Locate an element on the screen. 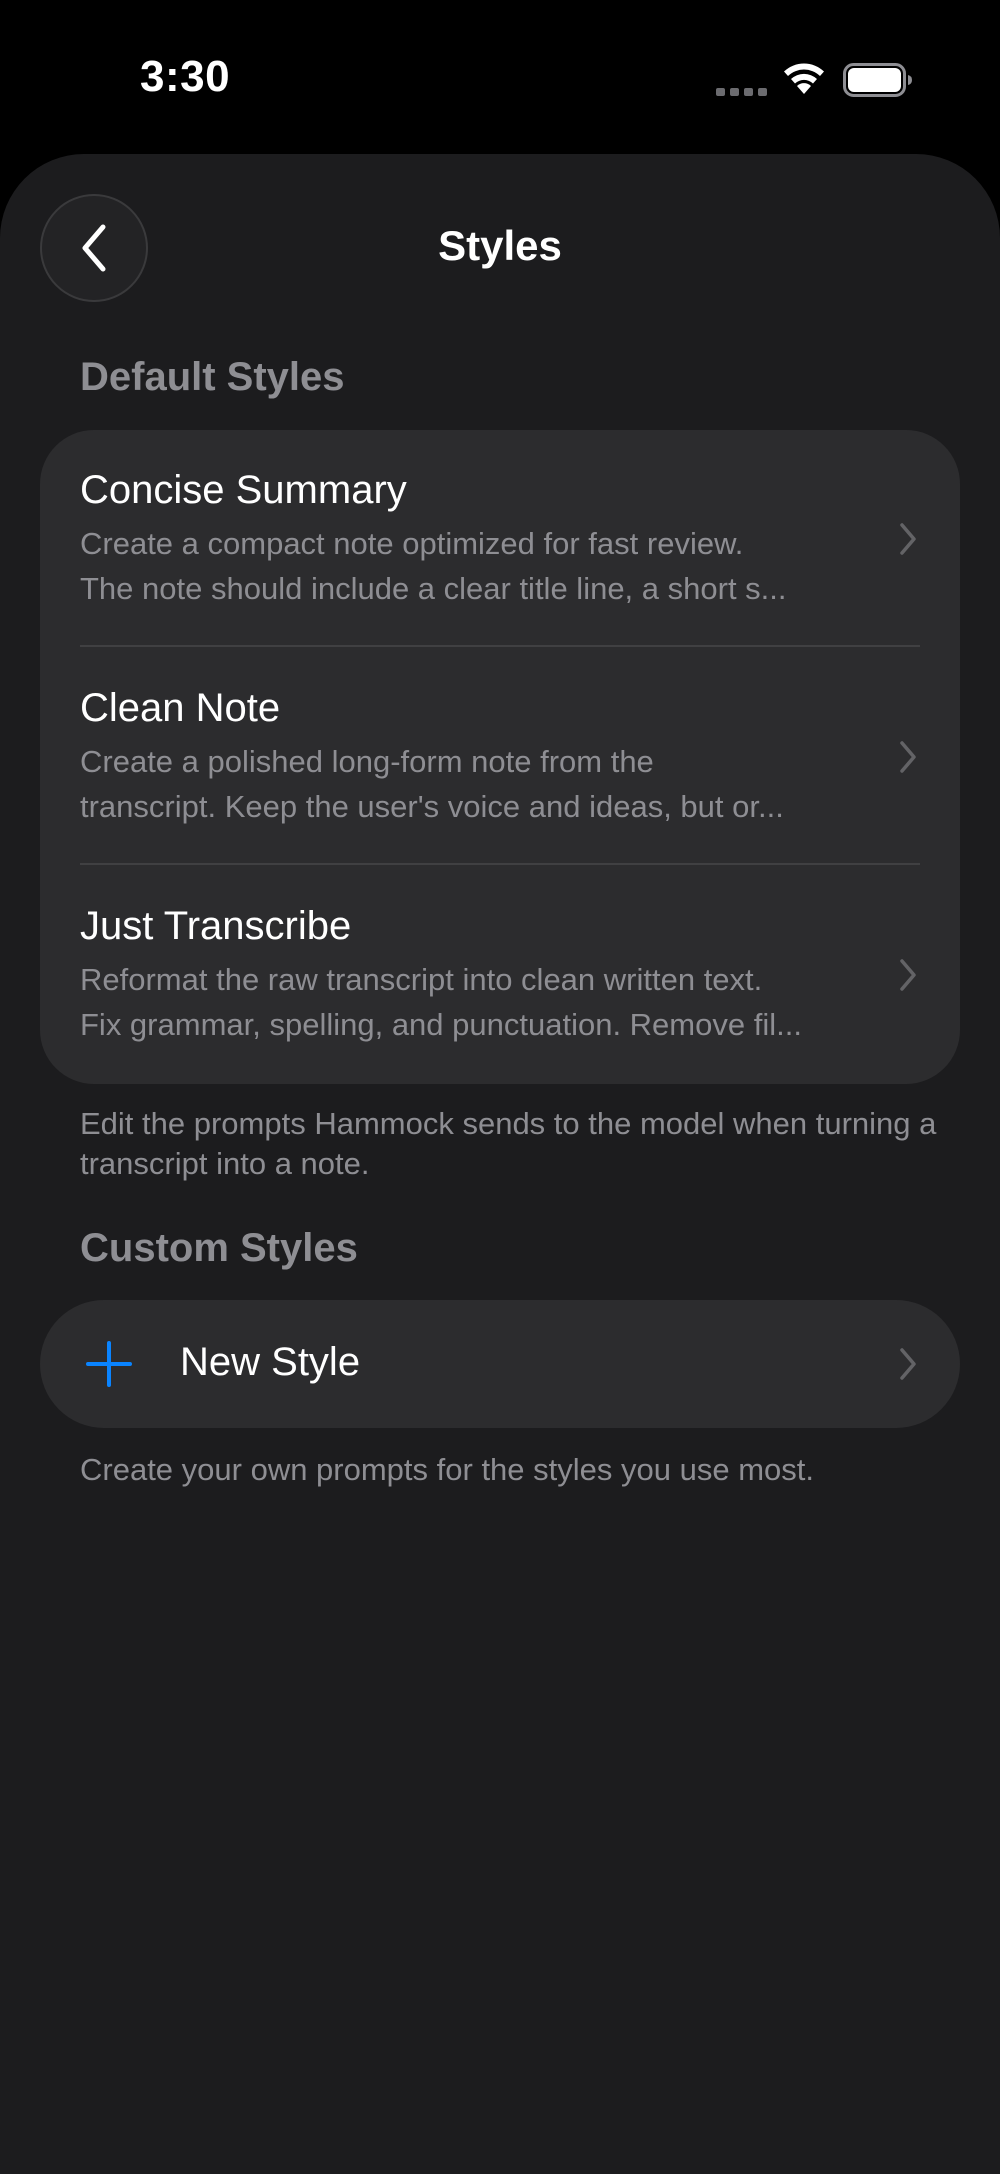  page-title: Styles is located at coordinates (500, 245).